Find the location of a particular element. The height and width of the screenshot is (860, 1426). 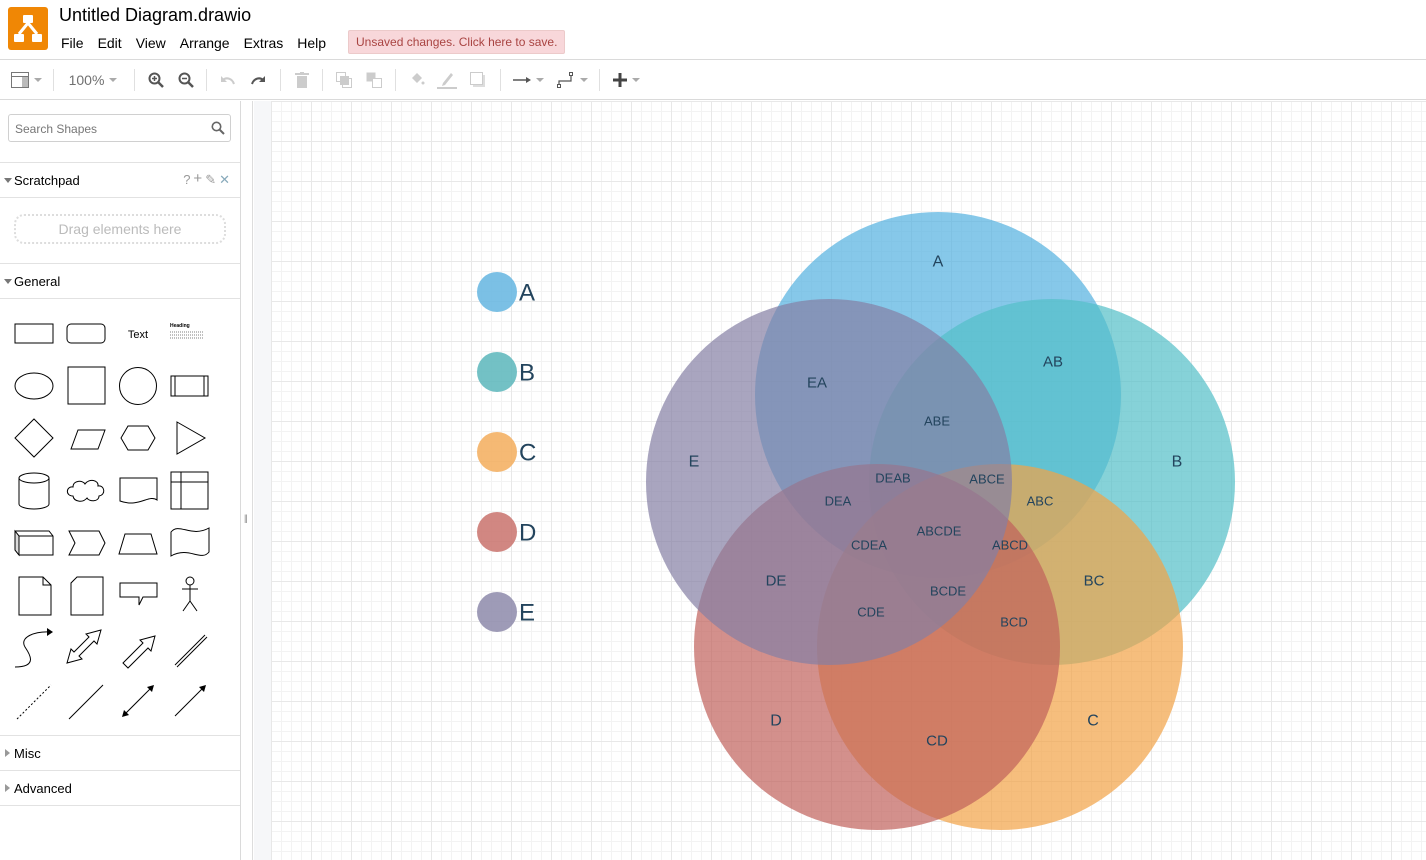

legend-item-e: E is located at coordinates (506, 612).